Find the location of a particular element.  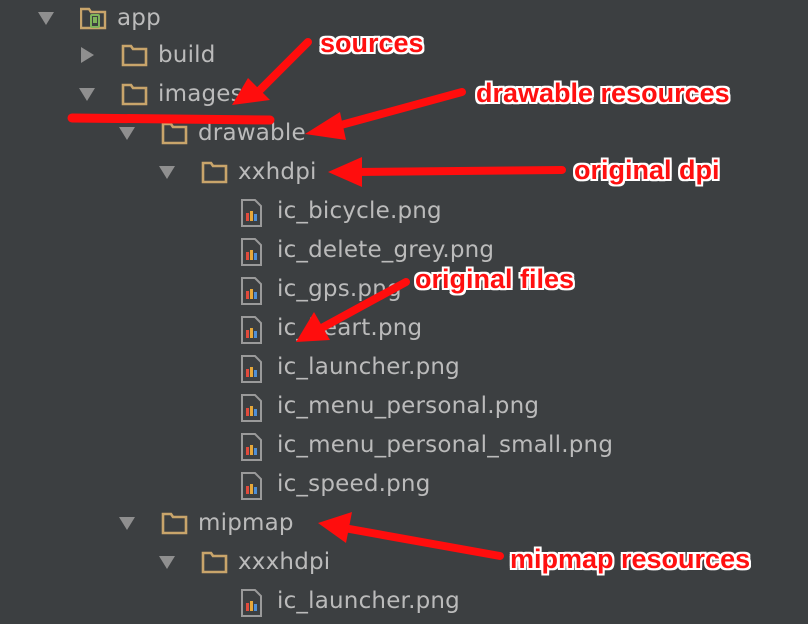

tree-label-app: app is located at coordinates (139, 17).